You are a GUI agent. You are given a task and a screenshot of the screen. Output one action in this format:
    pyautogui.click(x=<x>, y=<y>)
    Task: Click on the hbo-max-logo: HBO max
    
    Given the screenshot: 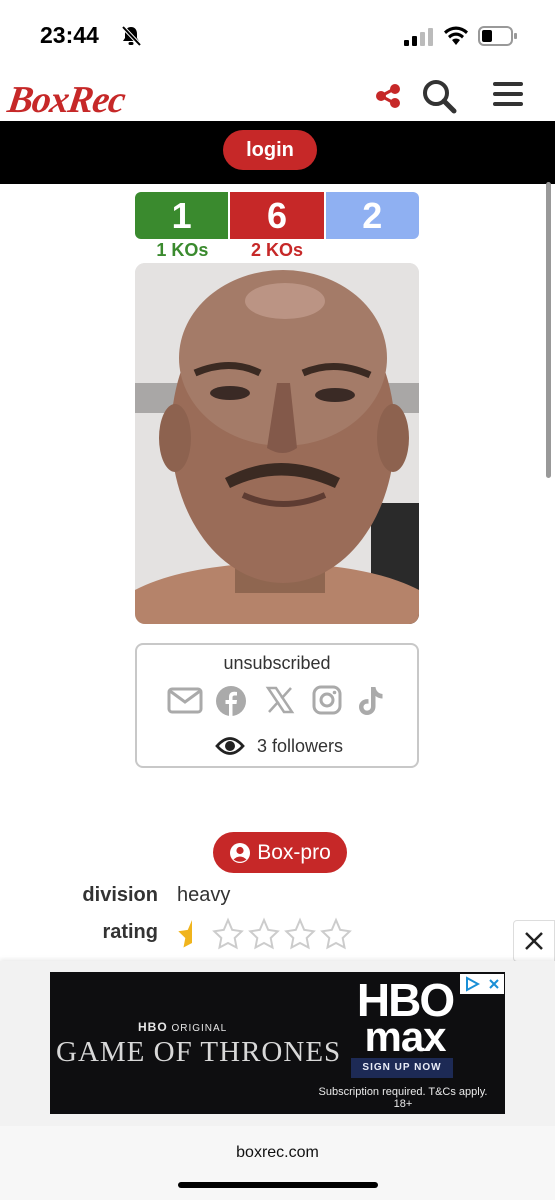 What is the action you would take?
    pyautogui.click(x=405, y=1018)
    